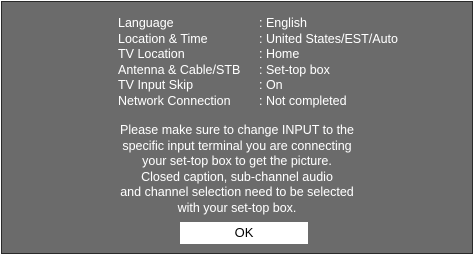 Image resolution: width=474 pixels, height=255 pixels. What do you see at coordinates (146, 23) in the screenshot?
I see `setting-label: Language` at bounding box center [146, 23].